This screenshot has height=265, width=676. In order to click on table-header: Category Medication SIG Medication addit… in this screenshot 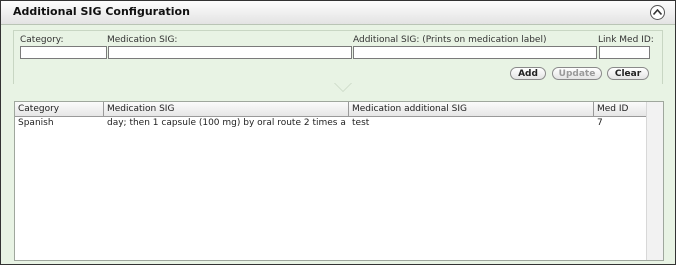, I will do `click(339, 109)`.